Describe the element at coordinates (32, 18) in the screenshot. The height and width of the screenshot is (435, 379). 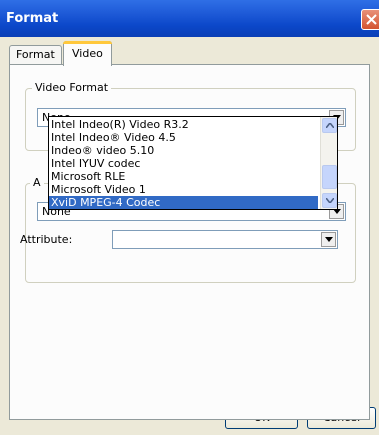
I see `window-title: Format` at that location.